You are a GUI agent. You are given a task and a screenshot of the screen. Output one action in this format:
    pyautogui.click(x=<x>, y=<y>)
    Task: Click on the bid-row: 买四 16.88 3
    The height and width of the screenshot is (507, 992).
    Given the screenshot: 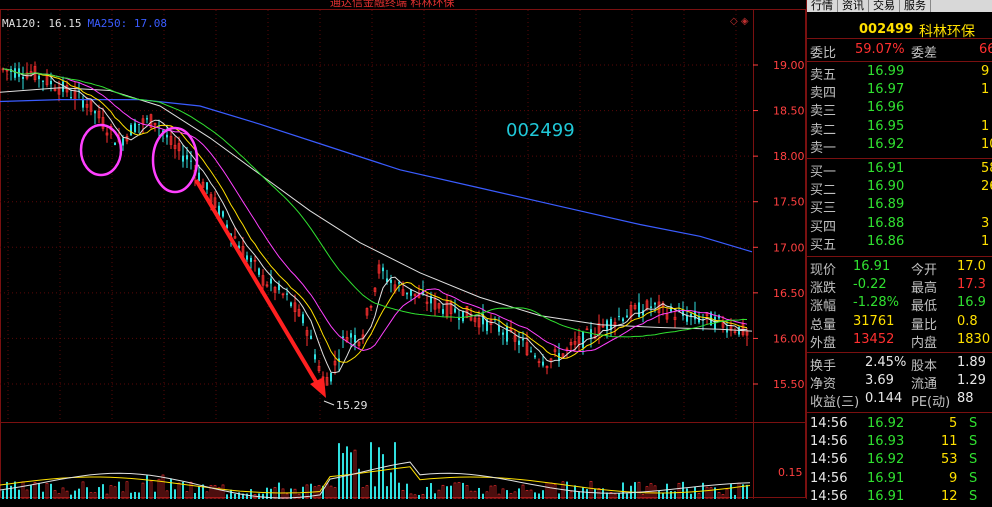 What is the action you would take?
    pyautogui.click(x=899, y=225)
    